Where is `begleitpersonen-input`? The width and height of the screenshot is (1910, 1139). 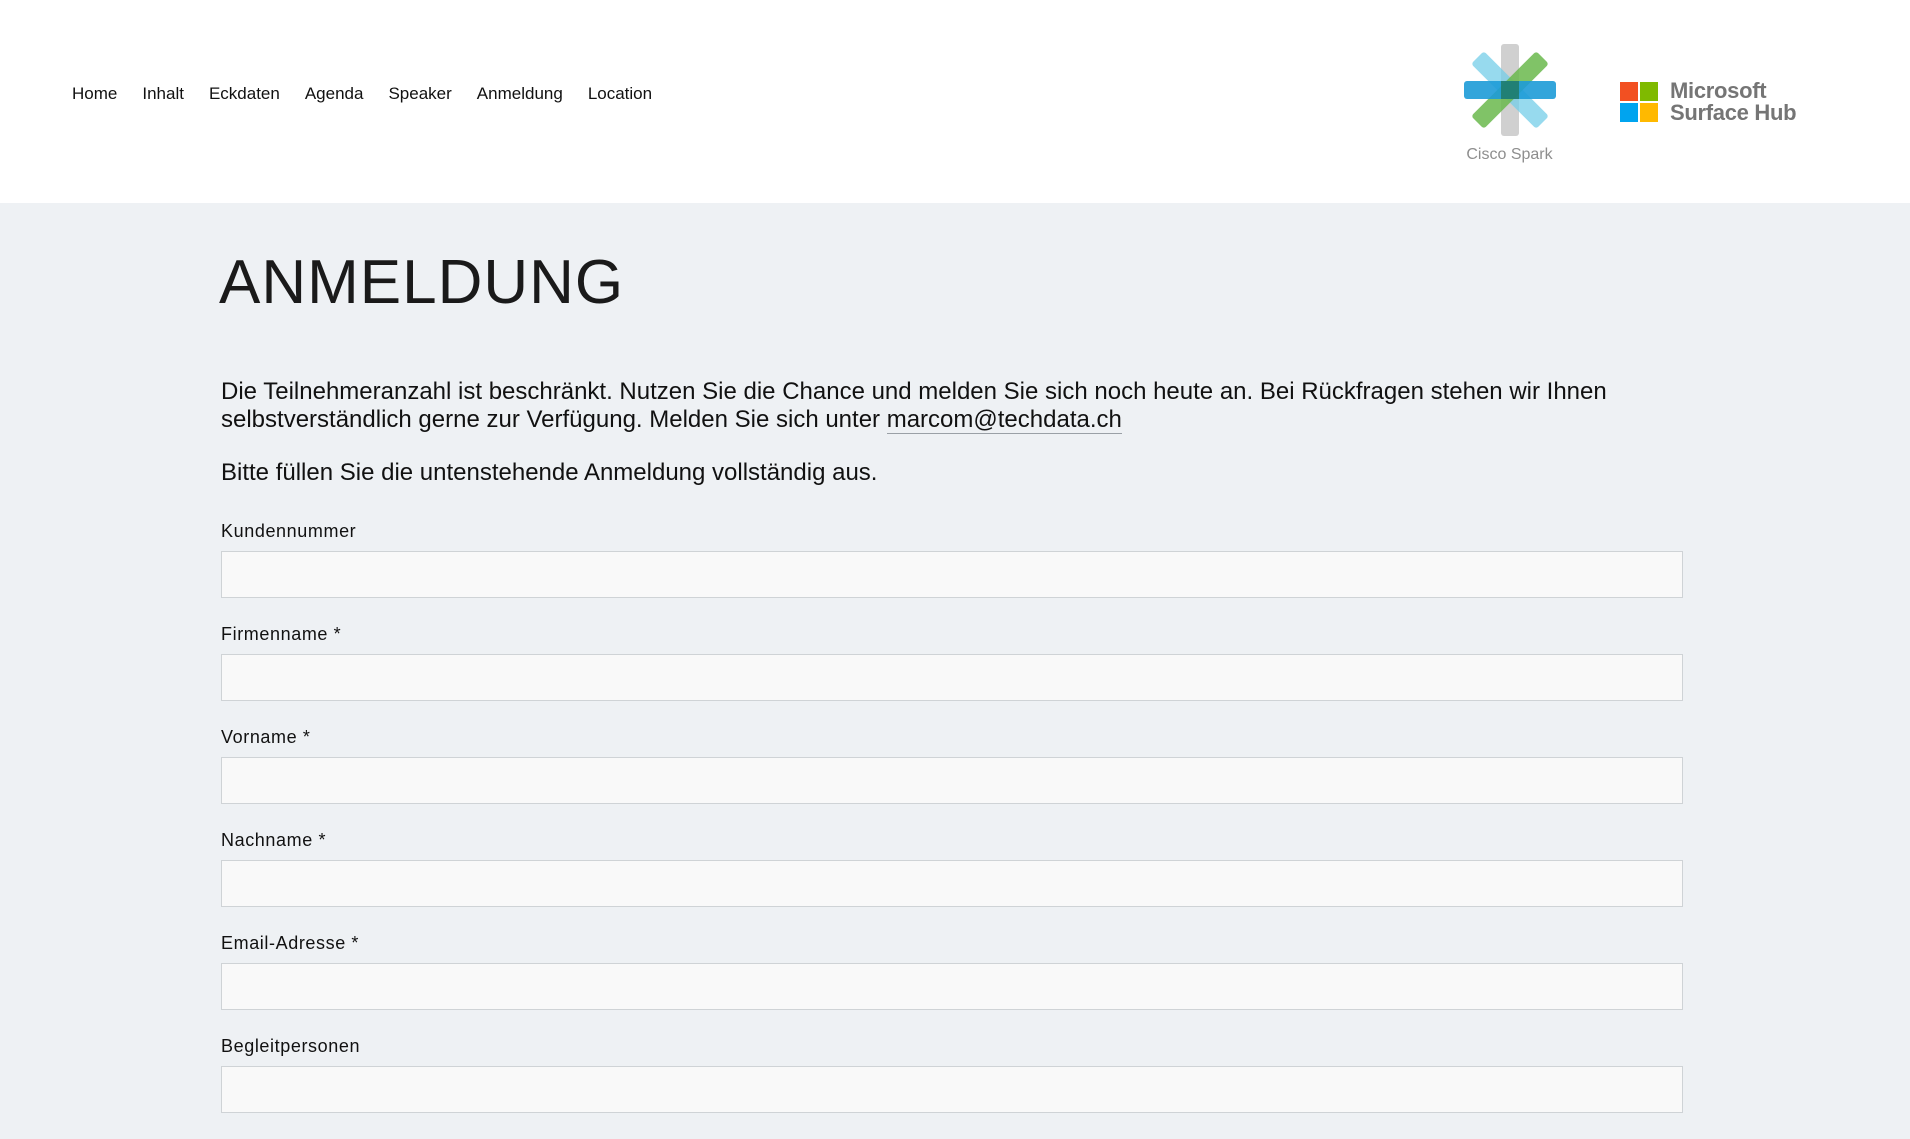
begleitpersonen-input is located at coordinates (952, 1089).